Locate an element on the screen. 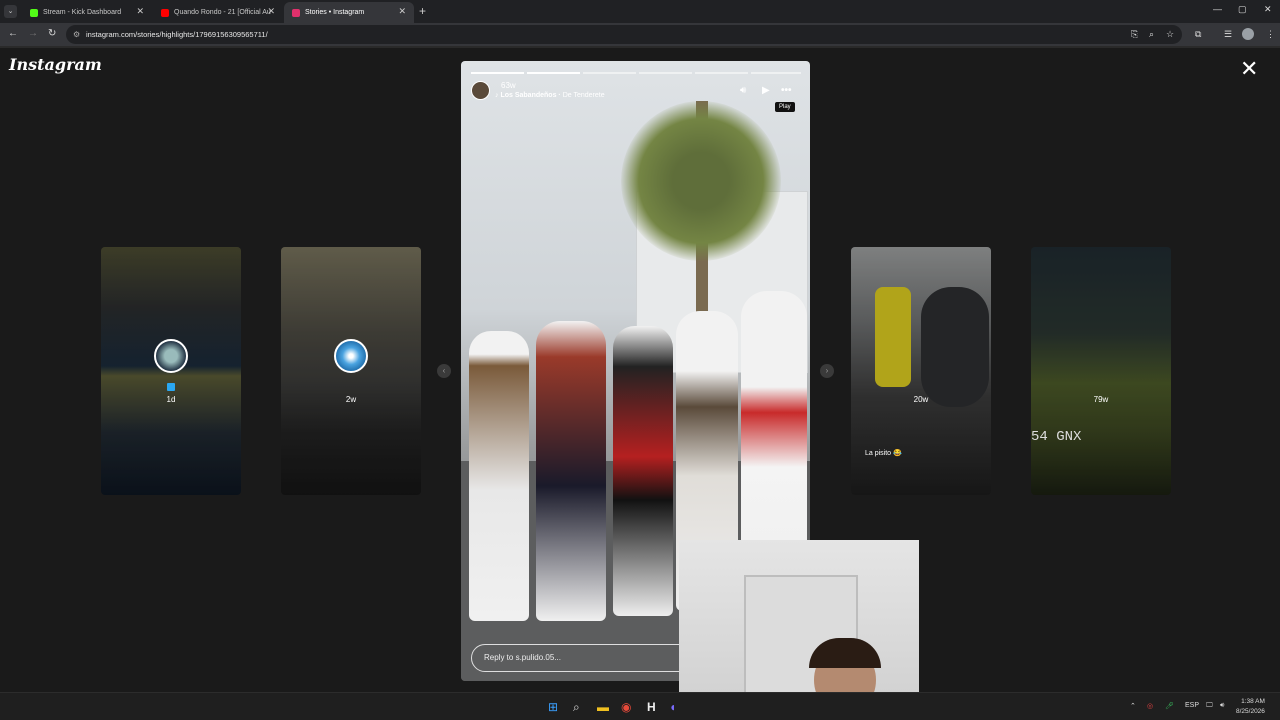 The image size is (1280, 720). close-stories-icon: ✕ is located at coordinates (1249, 69).